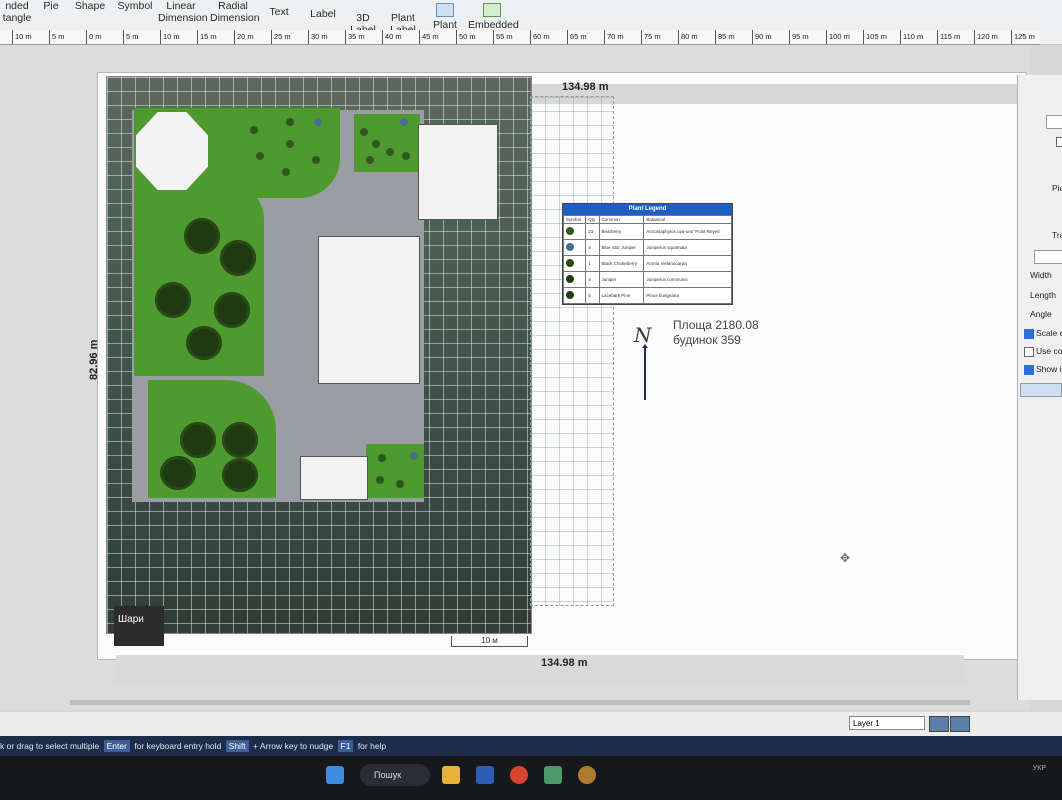 The width and height of the screenshot is (1062, 800). Describe the element at coordinates (1029, 334) in the screenshot. I see `scale-checkbox` at that location.